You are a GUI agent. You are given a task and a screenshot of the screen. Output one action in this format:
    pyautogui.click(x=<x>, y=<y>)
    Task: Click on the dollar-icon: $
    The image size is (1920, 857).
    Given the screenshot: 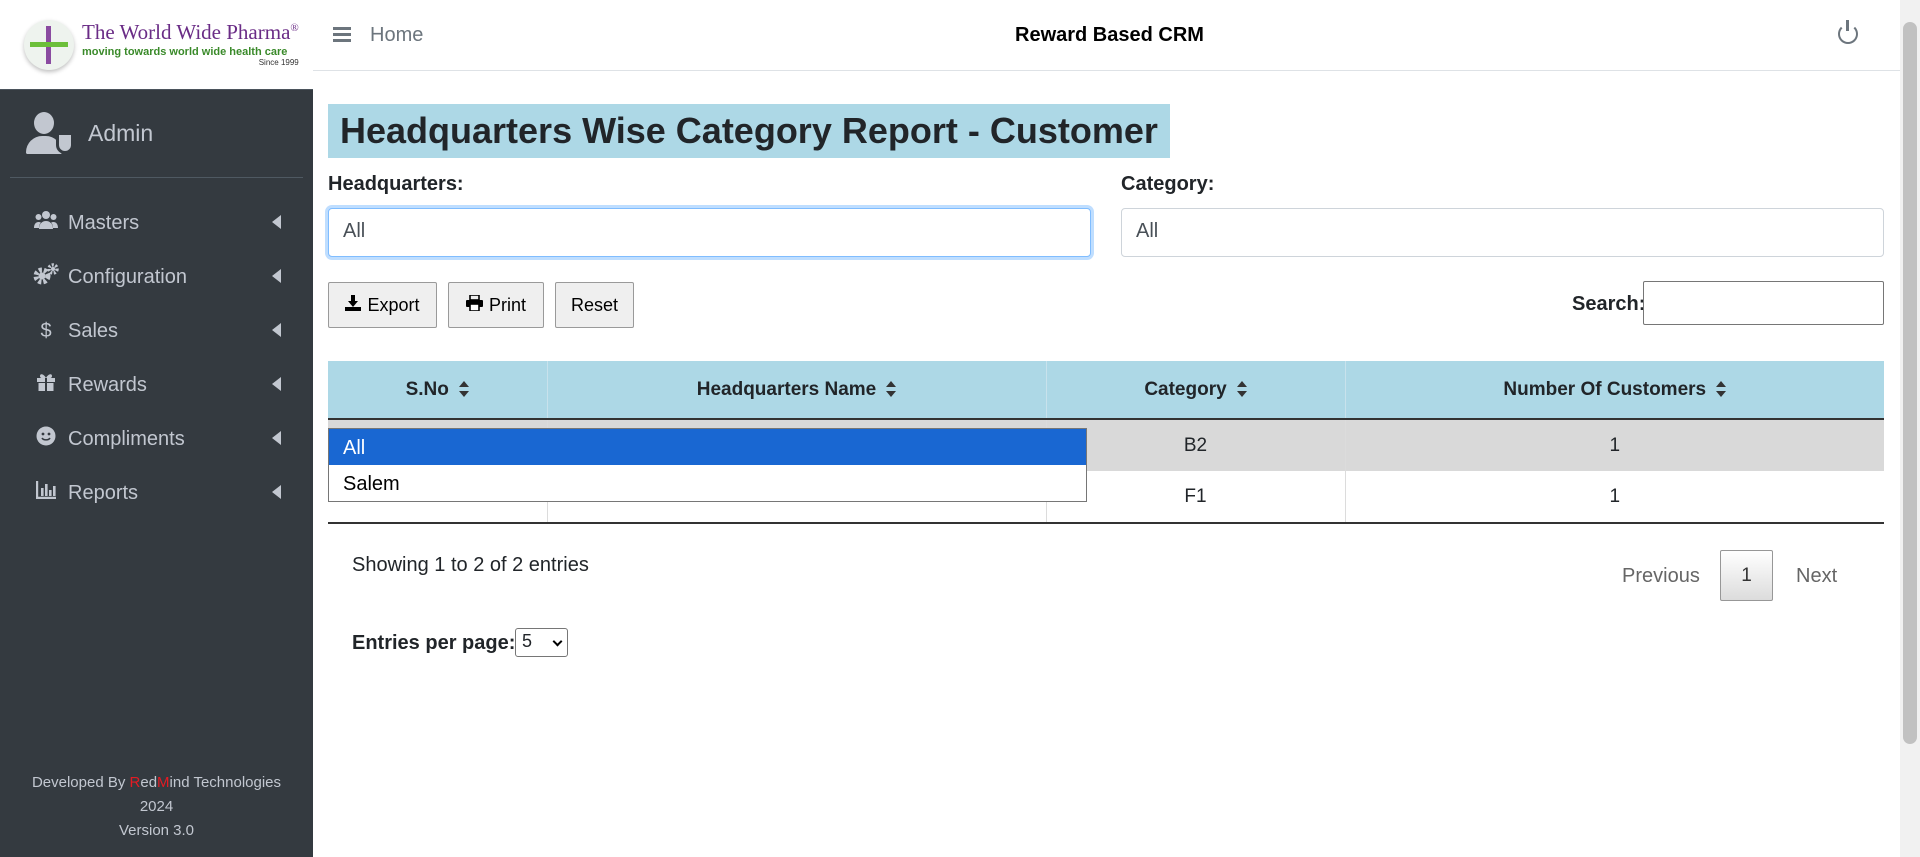 What is the action you would take?
    pyautogui.click(x=46, y=330)
    